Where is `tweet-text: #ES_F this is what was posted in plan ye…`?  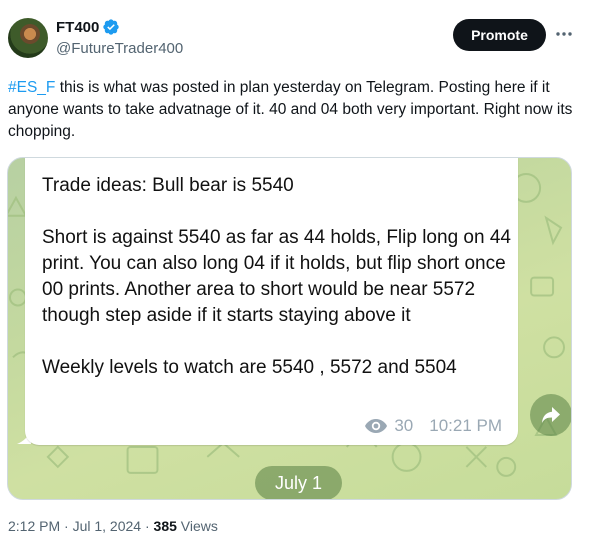 tweet-text: #ES_F this is what was posted in plan ye… is located at coordinates (298, 110).